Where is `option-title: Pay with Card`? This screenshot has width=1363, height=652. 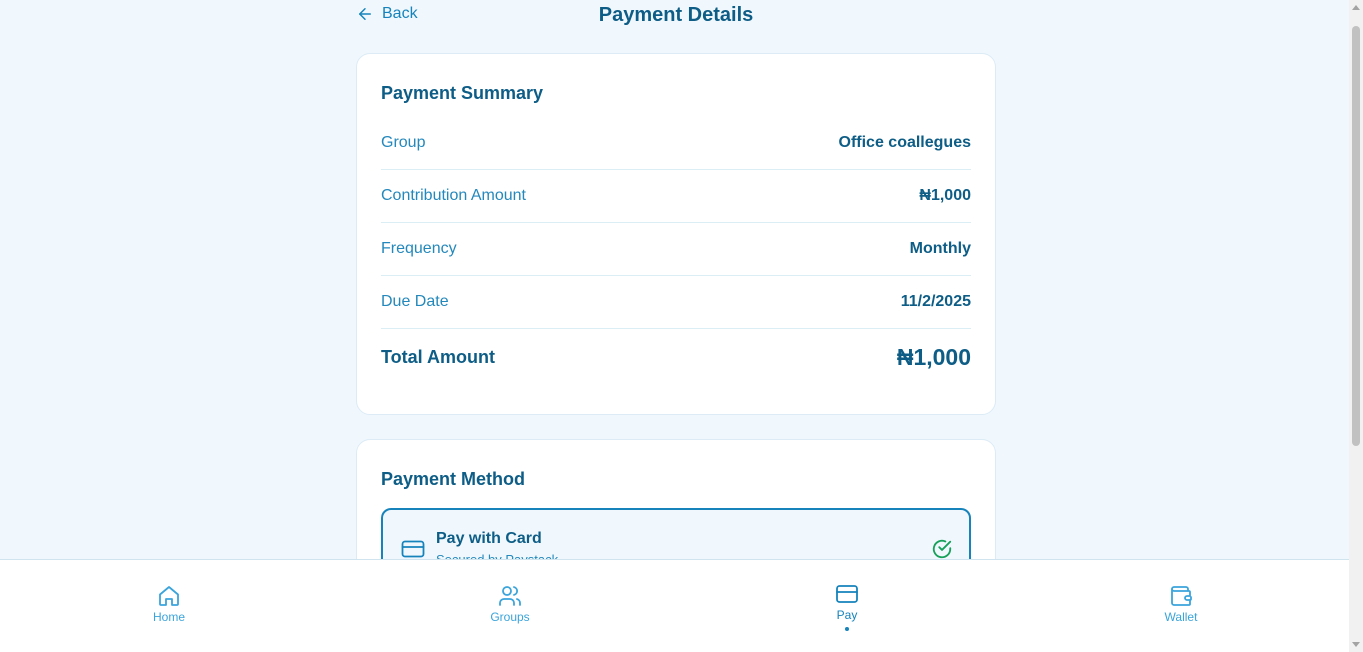
option-title: Pay with Card is located at coordinates (489, 538).